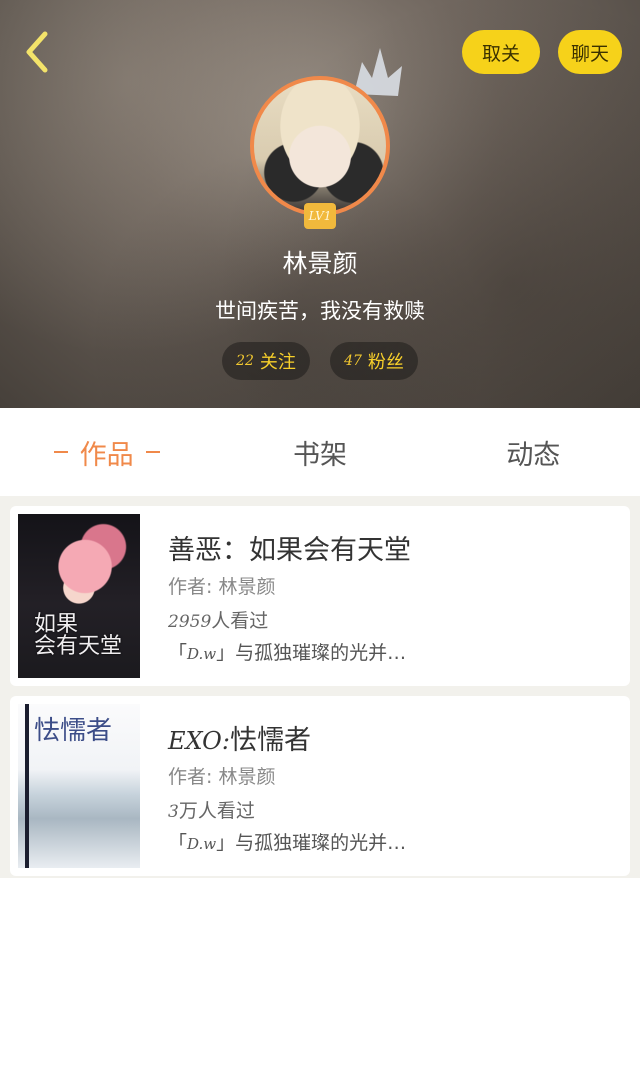 The width and height of the screenshot is (640, 1083). I want to click on back-button, so click(36, 52).